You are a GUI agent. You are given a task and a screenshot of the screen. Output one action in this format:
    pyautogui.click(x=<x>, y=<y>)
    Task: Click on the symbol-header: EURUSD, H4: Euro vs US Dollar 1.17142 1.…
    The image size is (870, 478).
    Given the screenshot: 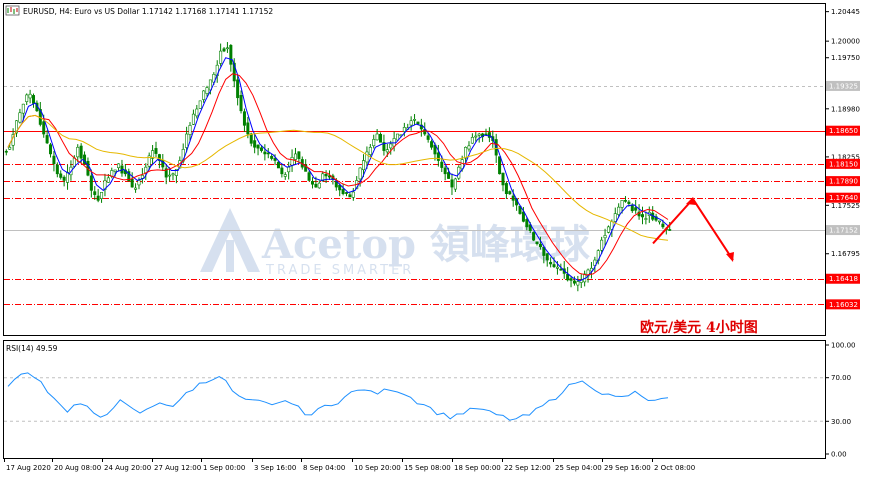 What is the action you would take?
    pyautogui.click(x=148, y=11)
    